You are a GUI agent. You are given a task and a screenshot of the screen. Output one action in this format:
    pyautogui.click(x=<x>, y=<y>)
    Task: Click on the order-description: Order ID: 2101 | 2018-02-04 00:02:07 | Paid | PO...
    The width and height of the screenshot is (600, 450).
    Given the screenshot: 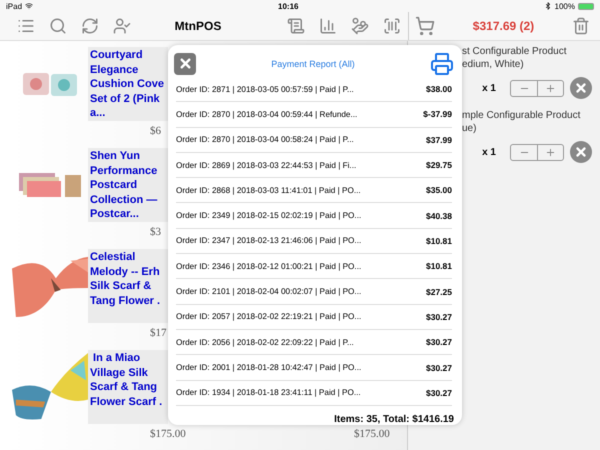 What is the action you would take?
    pyautogui.click(x=269, y=291)
    